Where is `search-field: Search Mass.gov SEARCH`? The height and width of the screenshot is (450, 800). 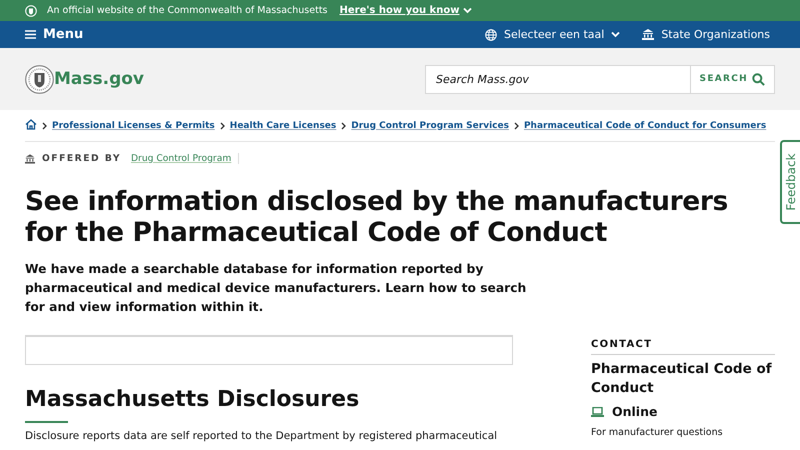
search-field: Search Mass.gov SEARCH is located at coordinates (600, 79).